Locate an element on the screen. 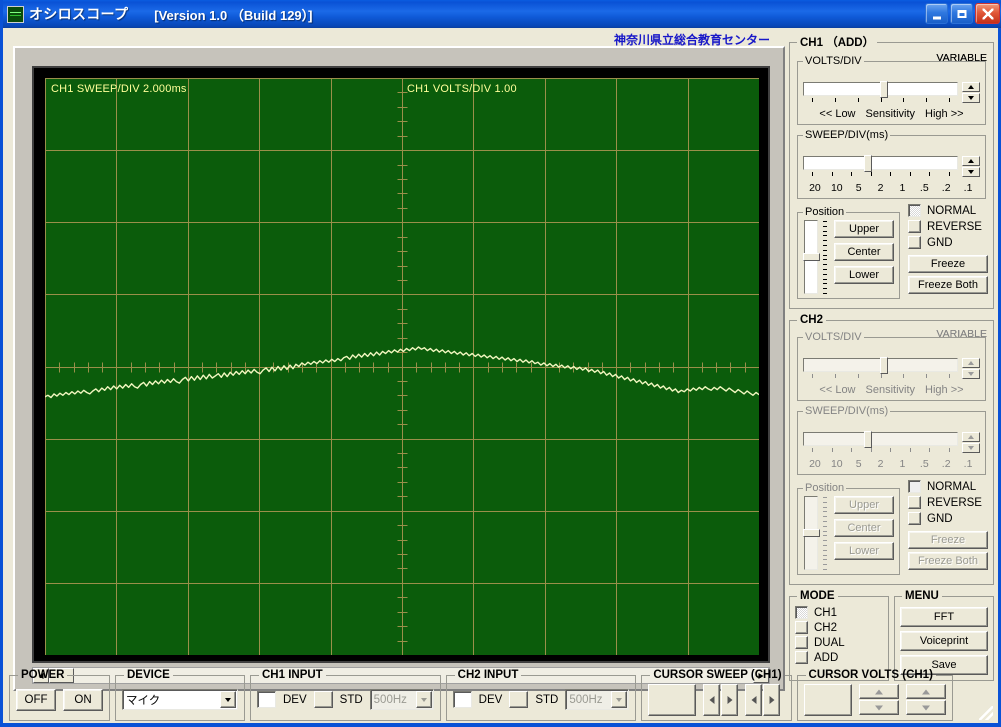 The width and height of the screenshot is (1001, 727). cursor-sweep-toggle-button is located at coordinates (672, 699).